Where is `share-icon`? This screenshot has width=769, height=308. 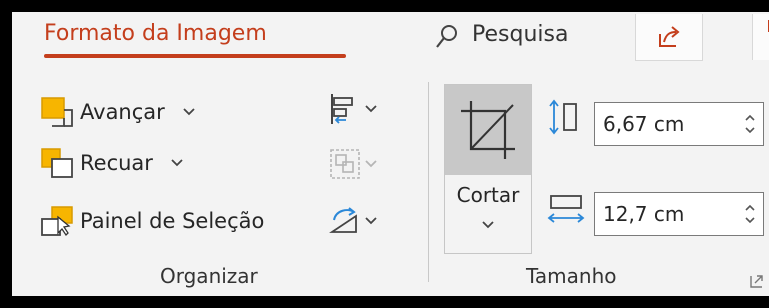
share-icon is located at coordinates (669, 36).